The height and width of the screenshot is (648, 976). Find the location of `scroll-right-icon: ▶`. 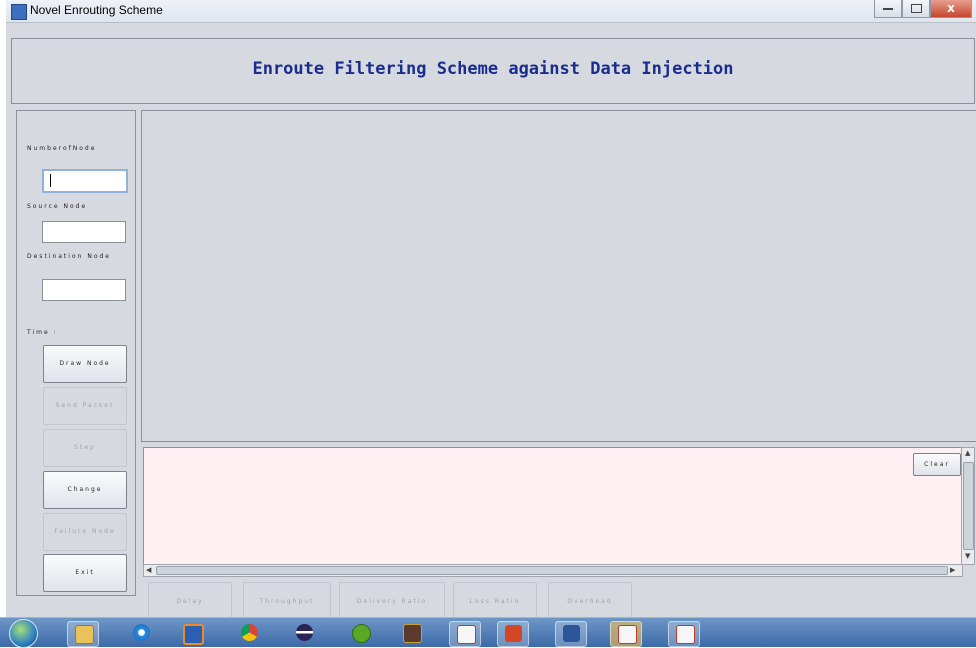

scroll-right-icon: ▶ is located at coordinates (952, 570).